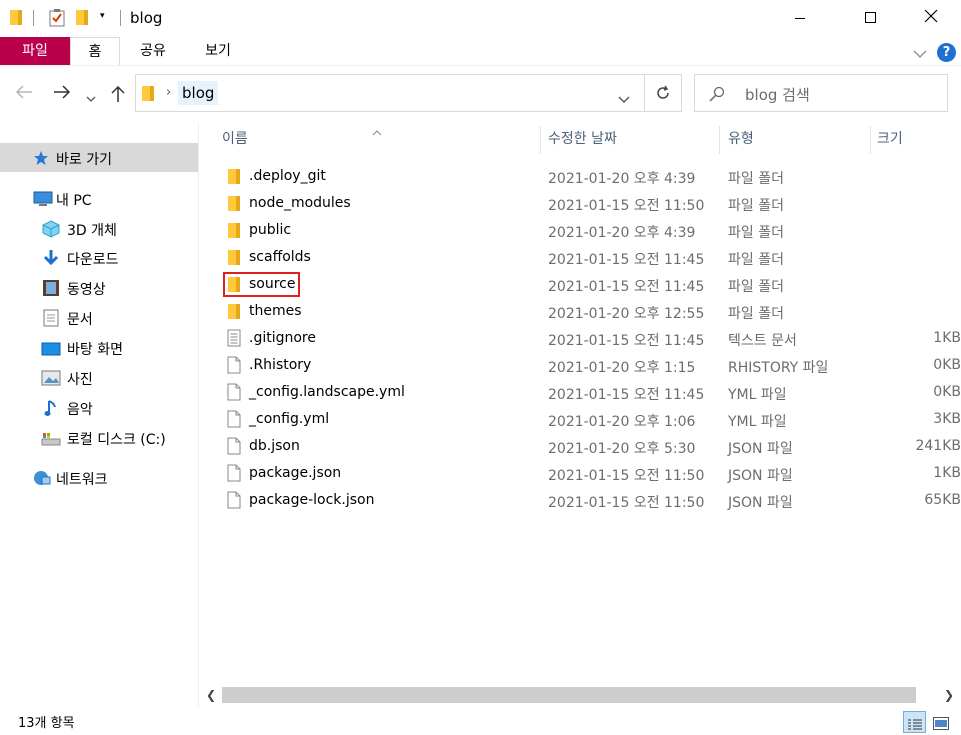 The height and width of the screenshot is (735, 961). What do you see at coordinates (99, 377) in the screenshot?
I see `nav-item-pictures: 사진` at bounding box center [99, 377].